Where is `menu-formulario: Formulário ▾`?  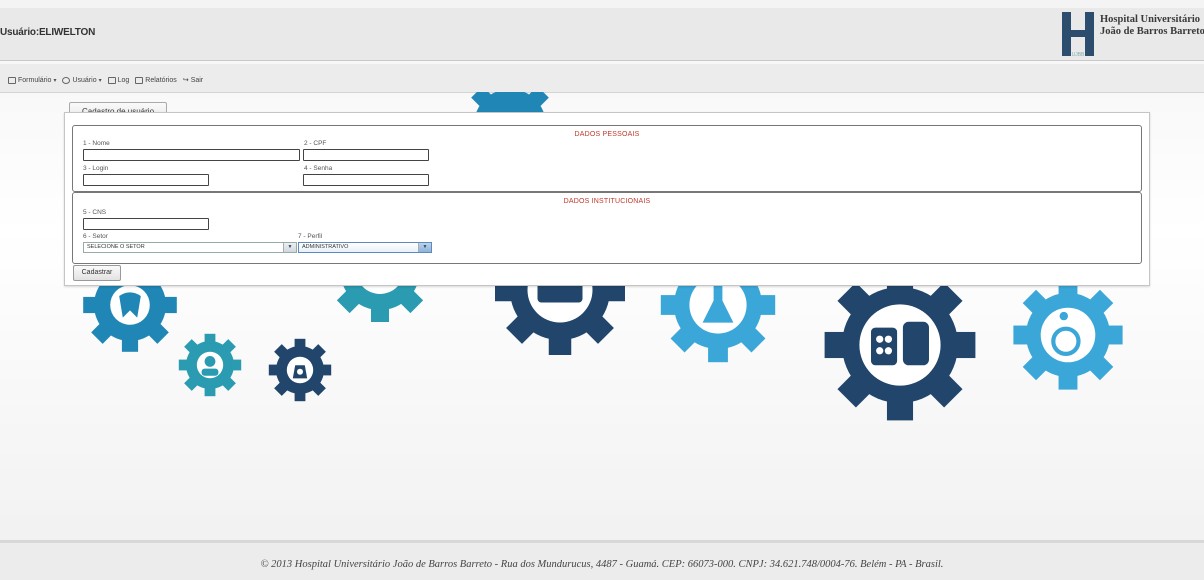
menu-formulario: Formulário ▾ is located at coordinates (32, 80).